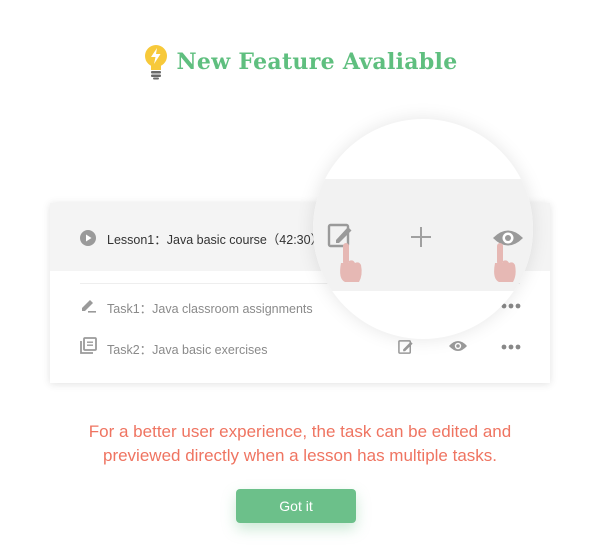  Describe the element at coordinates (296, 506) in the screenshot. I see `got-it-button: Got it` at that location.